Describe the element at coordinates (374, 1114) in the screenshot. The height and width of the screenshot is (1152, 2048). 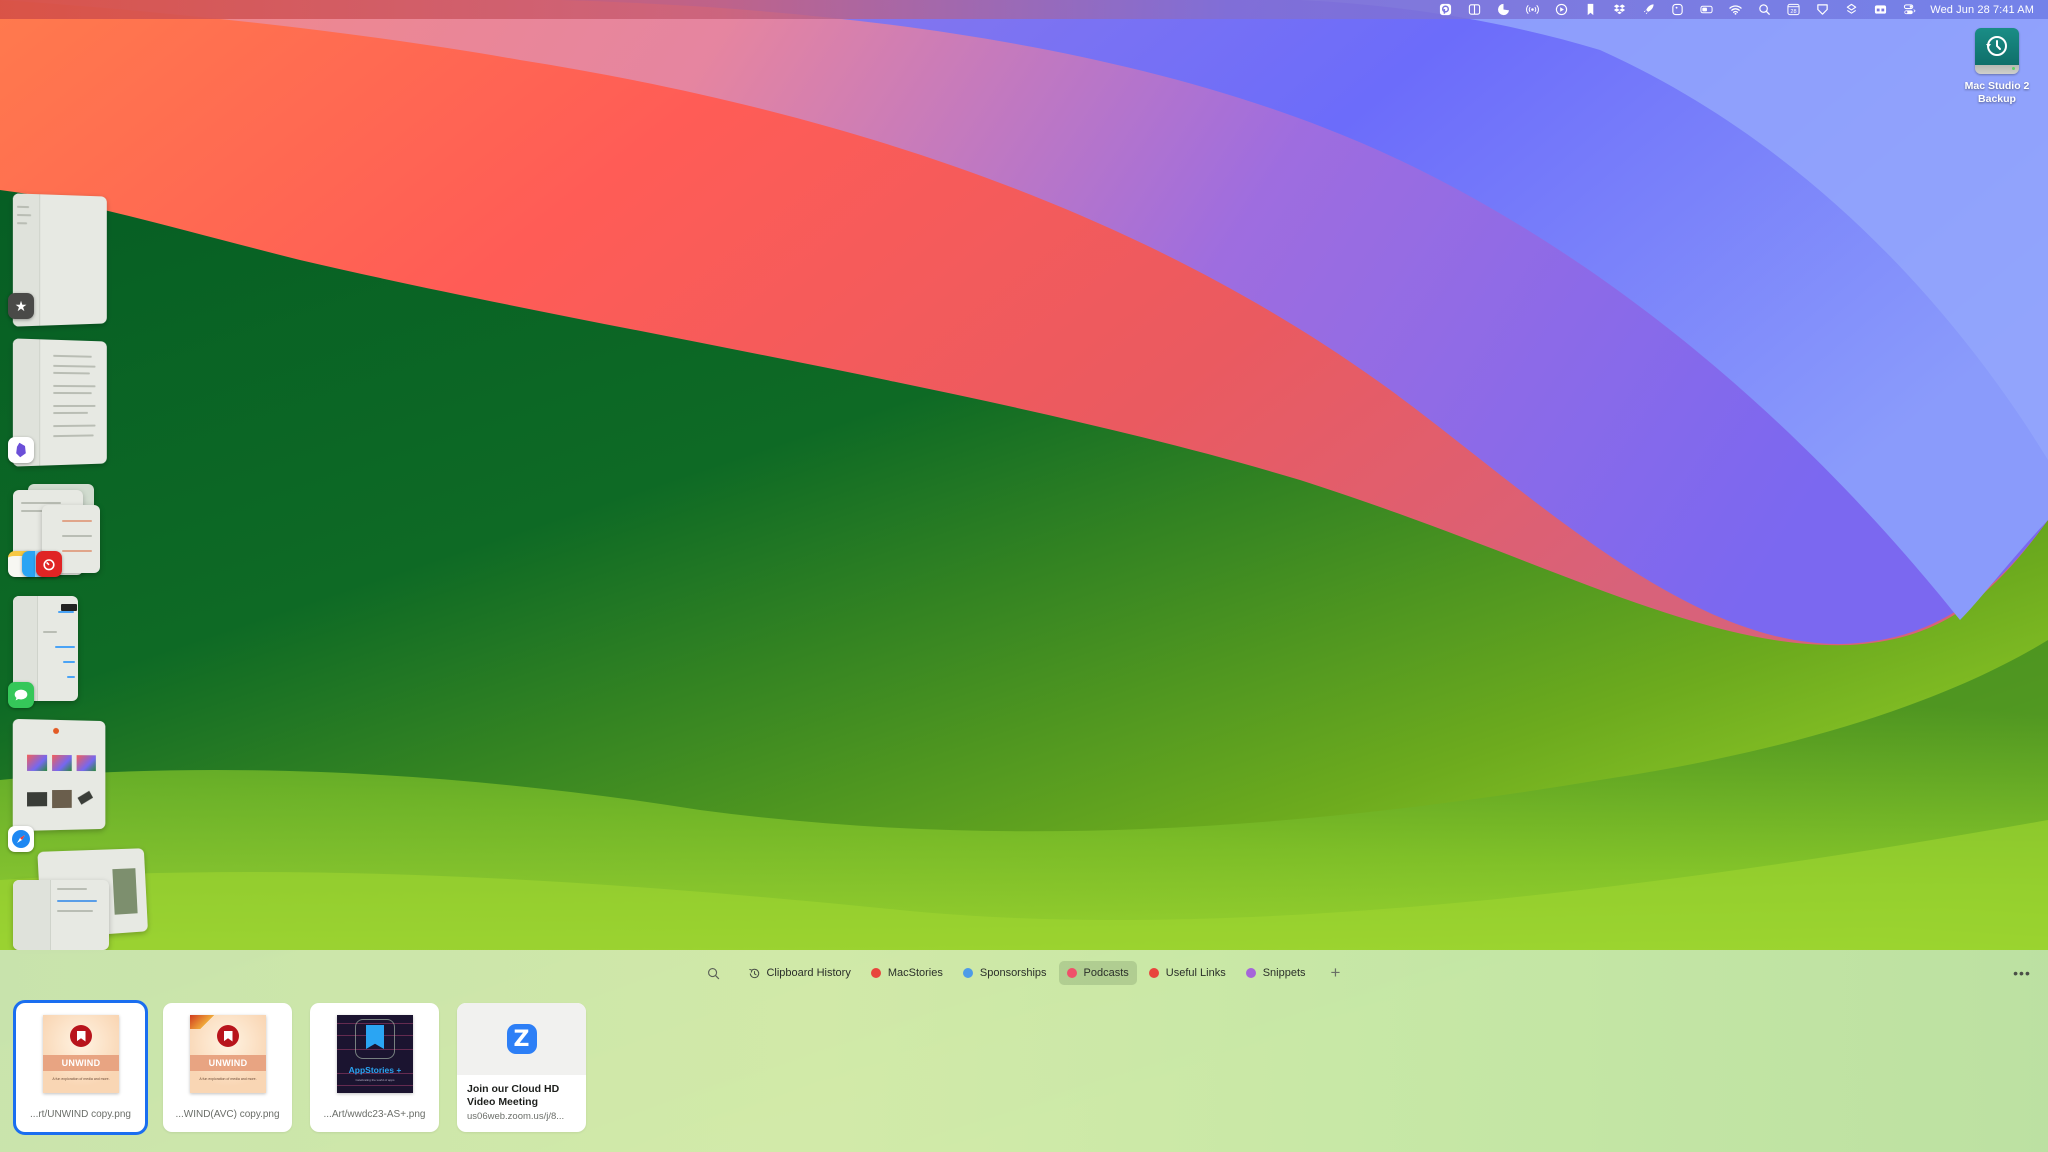
I see `item-caption: ...Art/wwdc23-AS+.png` at that location.